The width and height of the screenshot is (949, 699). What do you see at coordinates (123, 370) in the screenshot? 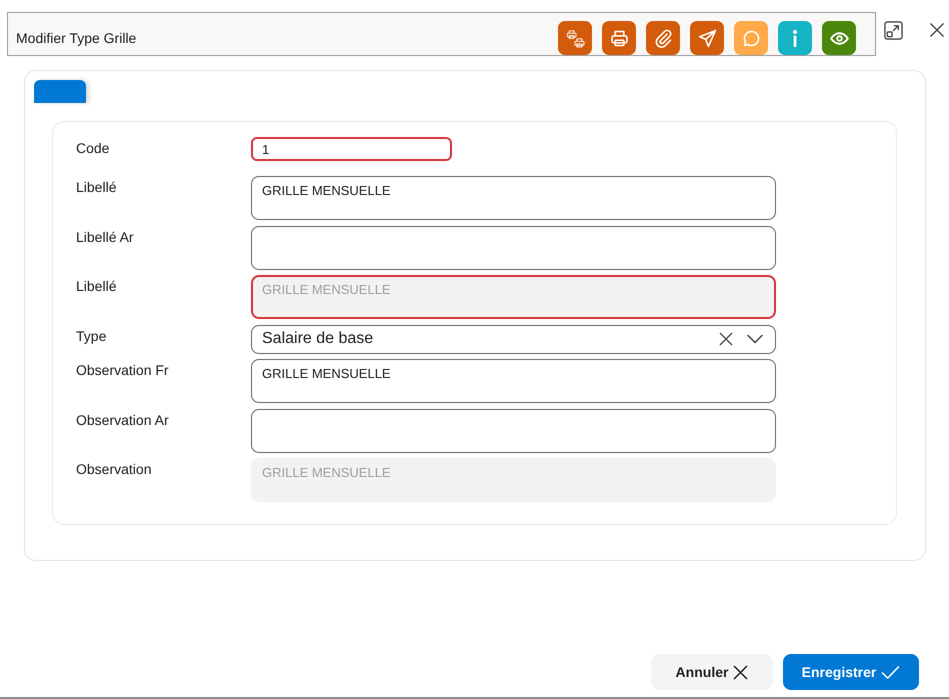
I see `field-label: Observation Fr` at bounding box center [123, 370].